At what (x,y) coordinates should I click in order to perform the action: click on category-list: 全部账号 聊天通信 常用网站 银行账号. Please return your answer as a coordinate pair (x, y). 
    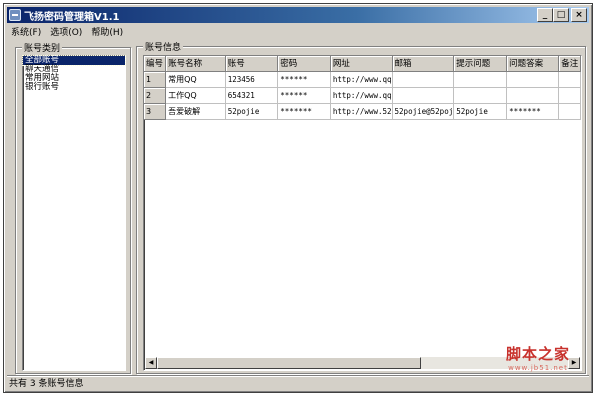
    Looking at the image, I should click on (74, 213).